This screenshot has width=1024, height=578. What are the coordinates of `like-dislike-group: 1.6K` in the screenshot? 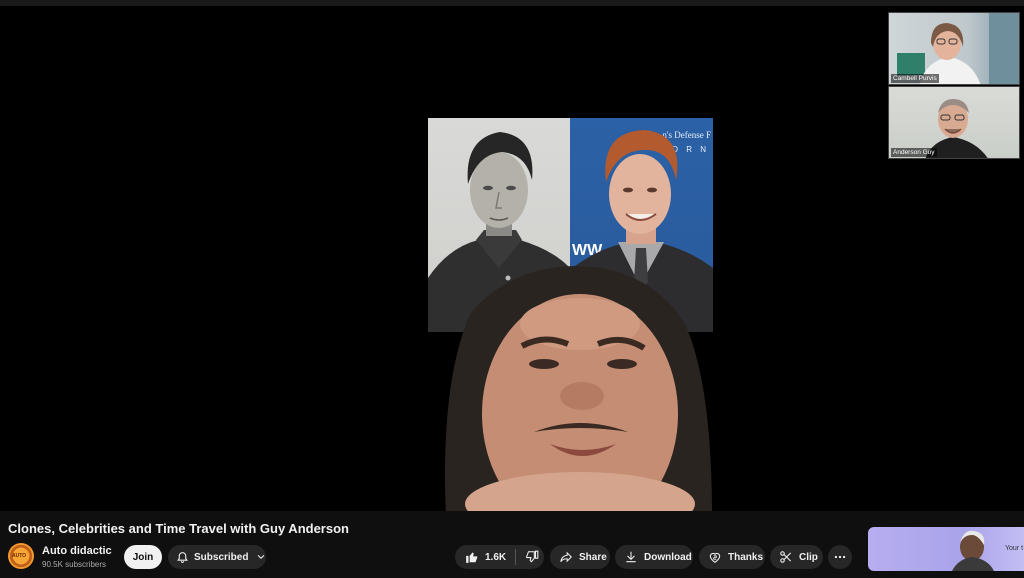 It's located at (499, 557).